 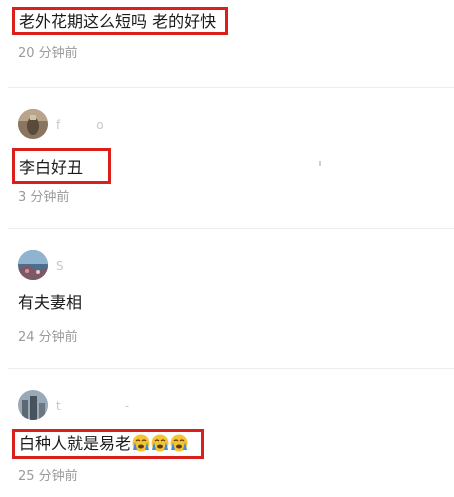 What do you see at coordinates (48, 476) in the screenshot?
I see `comment-timestamp: 25 分钟前` at bounding box center [48, 476].